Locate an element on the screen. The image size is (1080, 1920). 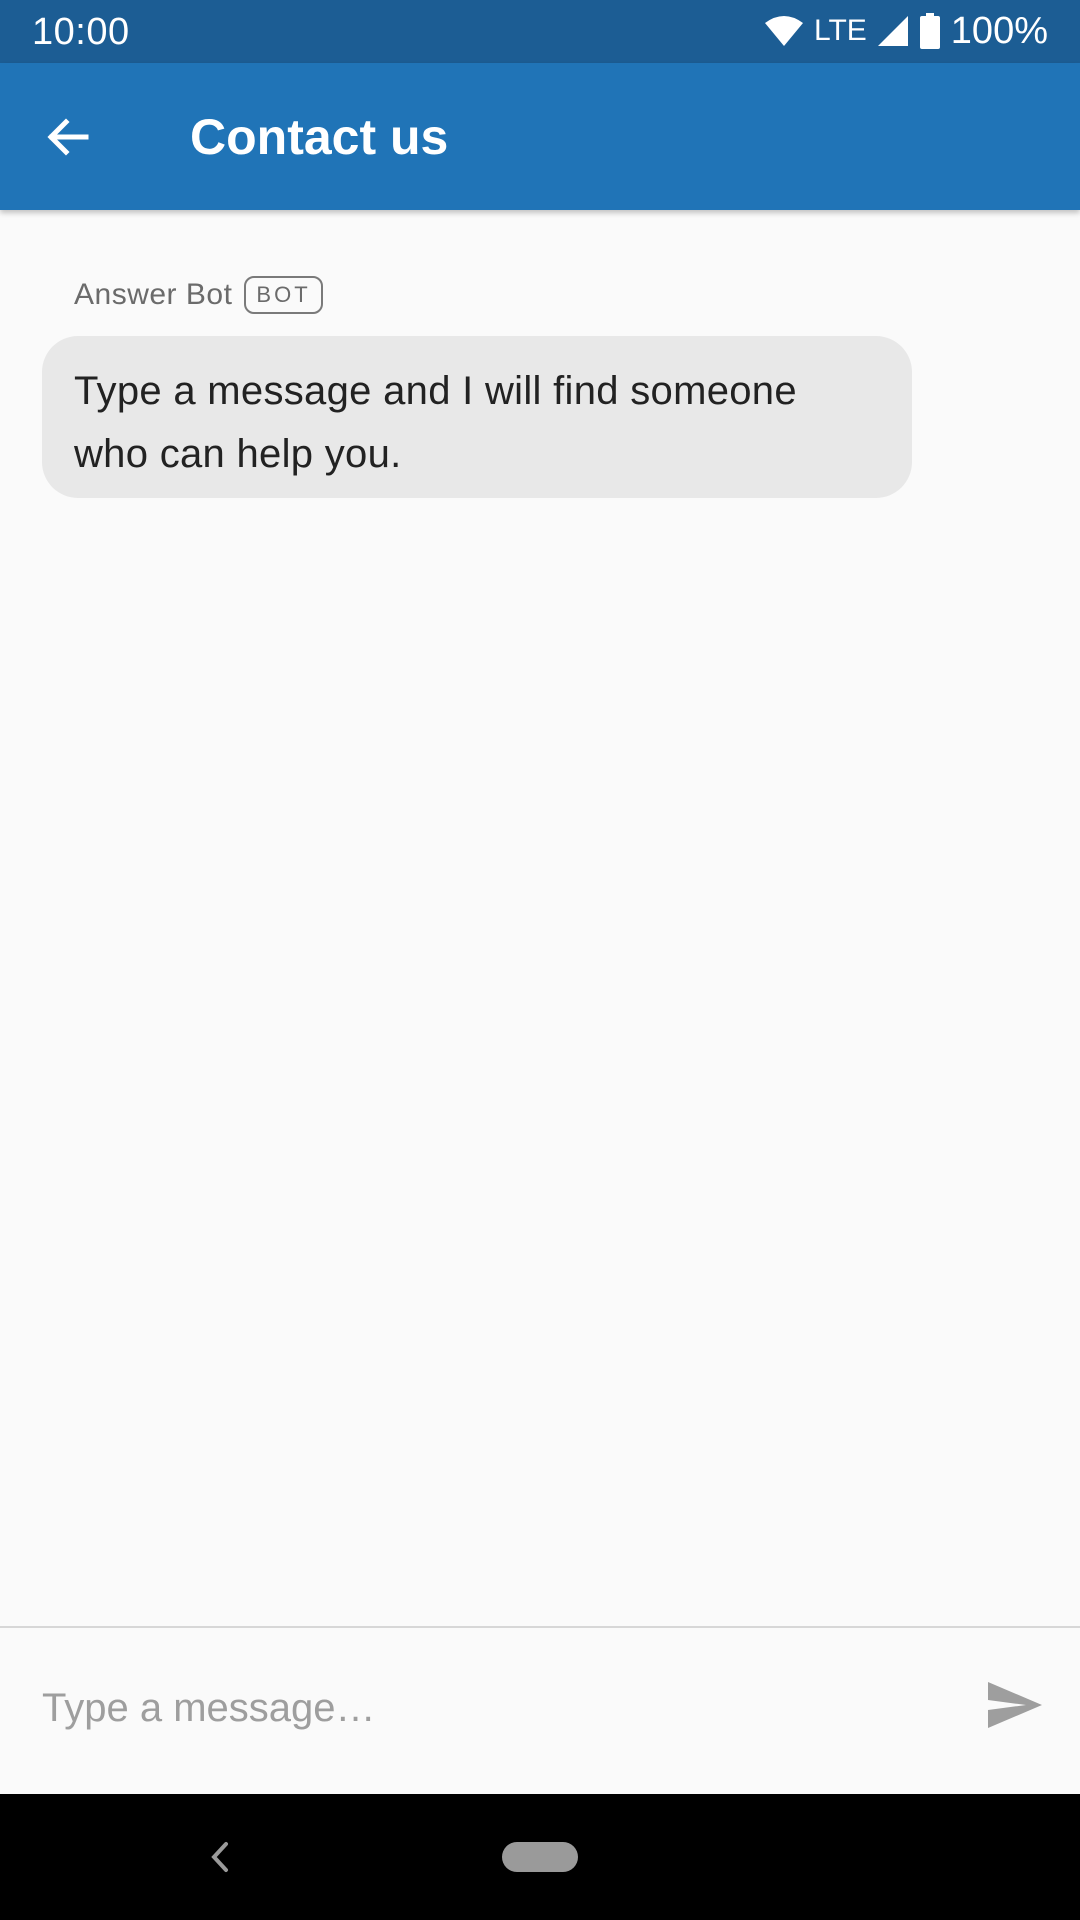
wifi-icon is located at coordinates (784, 31).